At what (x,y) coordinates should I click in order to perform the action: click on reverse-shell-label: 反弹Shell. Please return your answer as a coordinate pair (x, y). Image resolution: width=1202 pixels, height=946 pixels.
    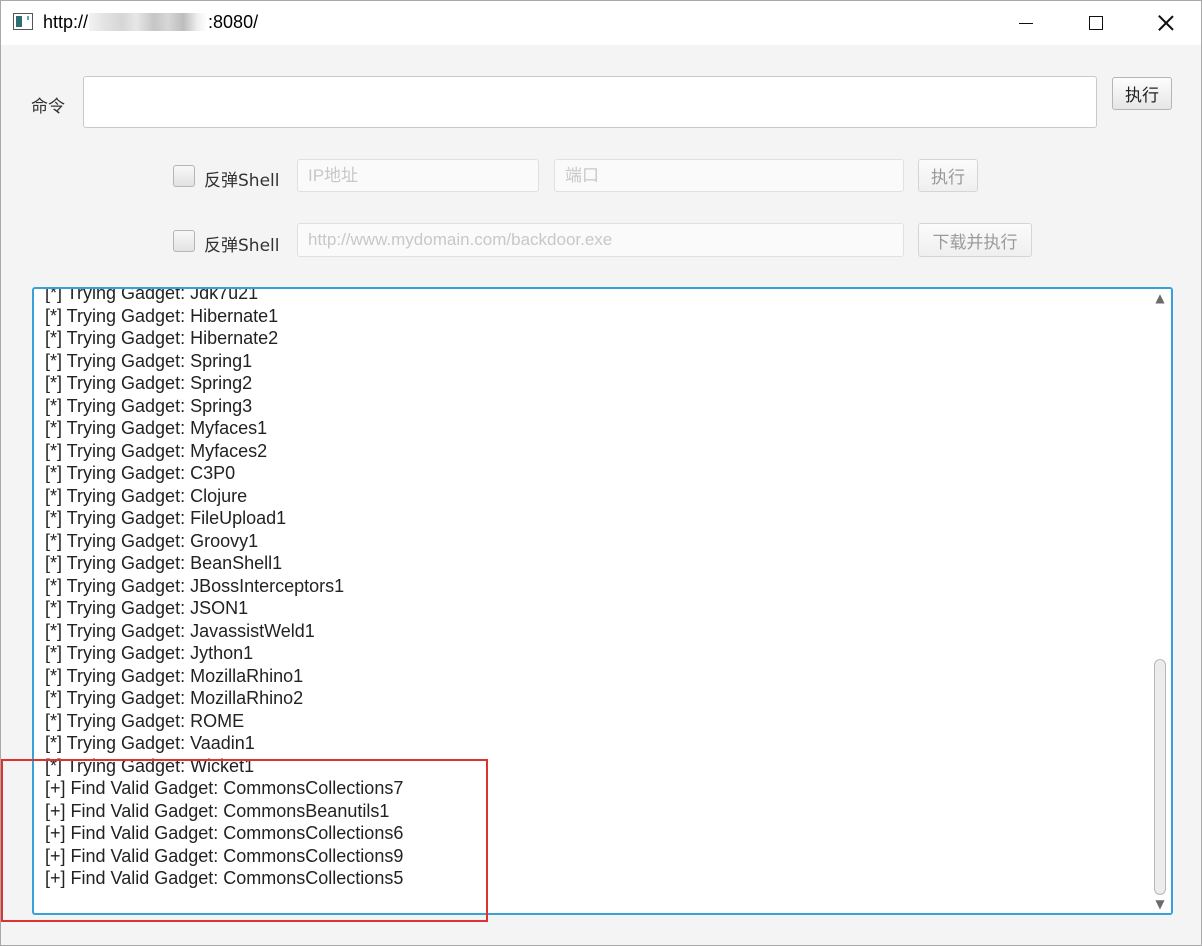
    Looking at the image, I should click on (242, 181).